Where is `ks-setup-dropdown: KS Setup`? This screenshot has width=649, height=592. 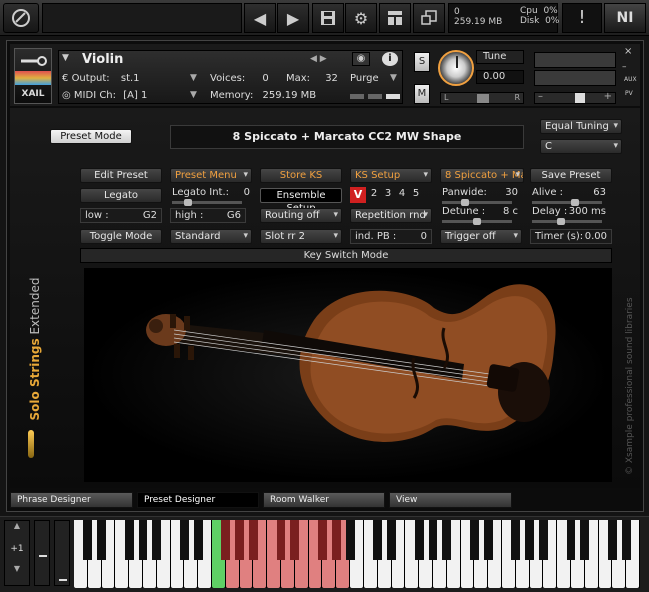 ks-setup-dropdown: KS Setup is located at coordinates (391, 175).